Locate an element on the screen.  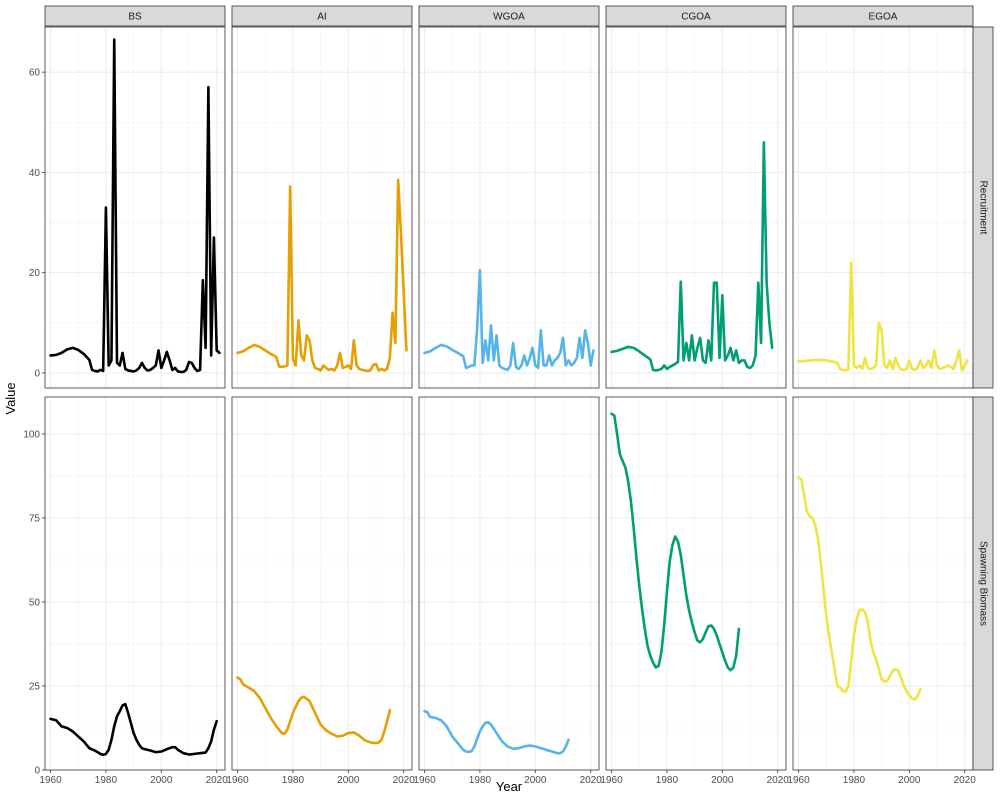
y-tick-label: 25 is located at coordinates (35, 686).